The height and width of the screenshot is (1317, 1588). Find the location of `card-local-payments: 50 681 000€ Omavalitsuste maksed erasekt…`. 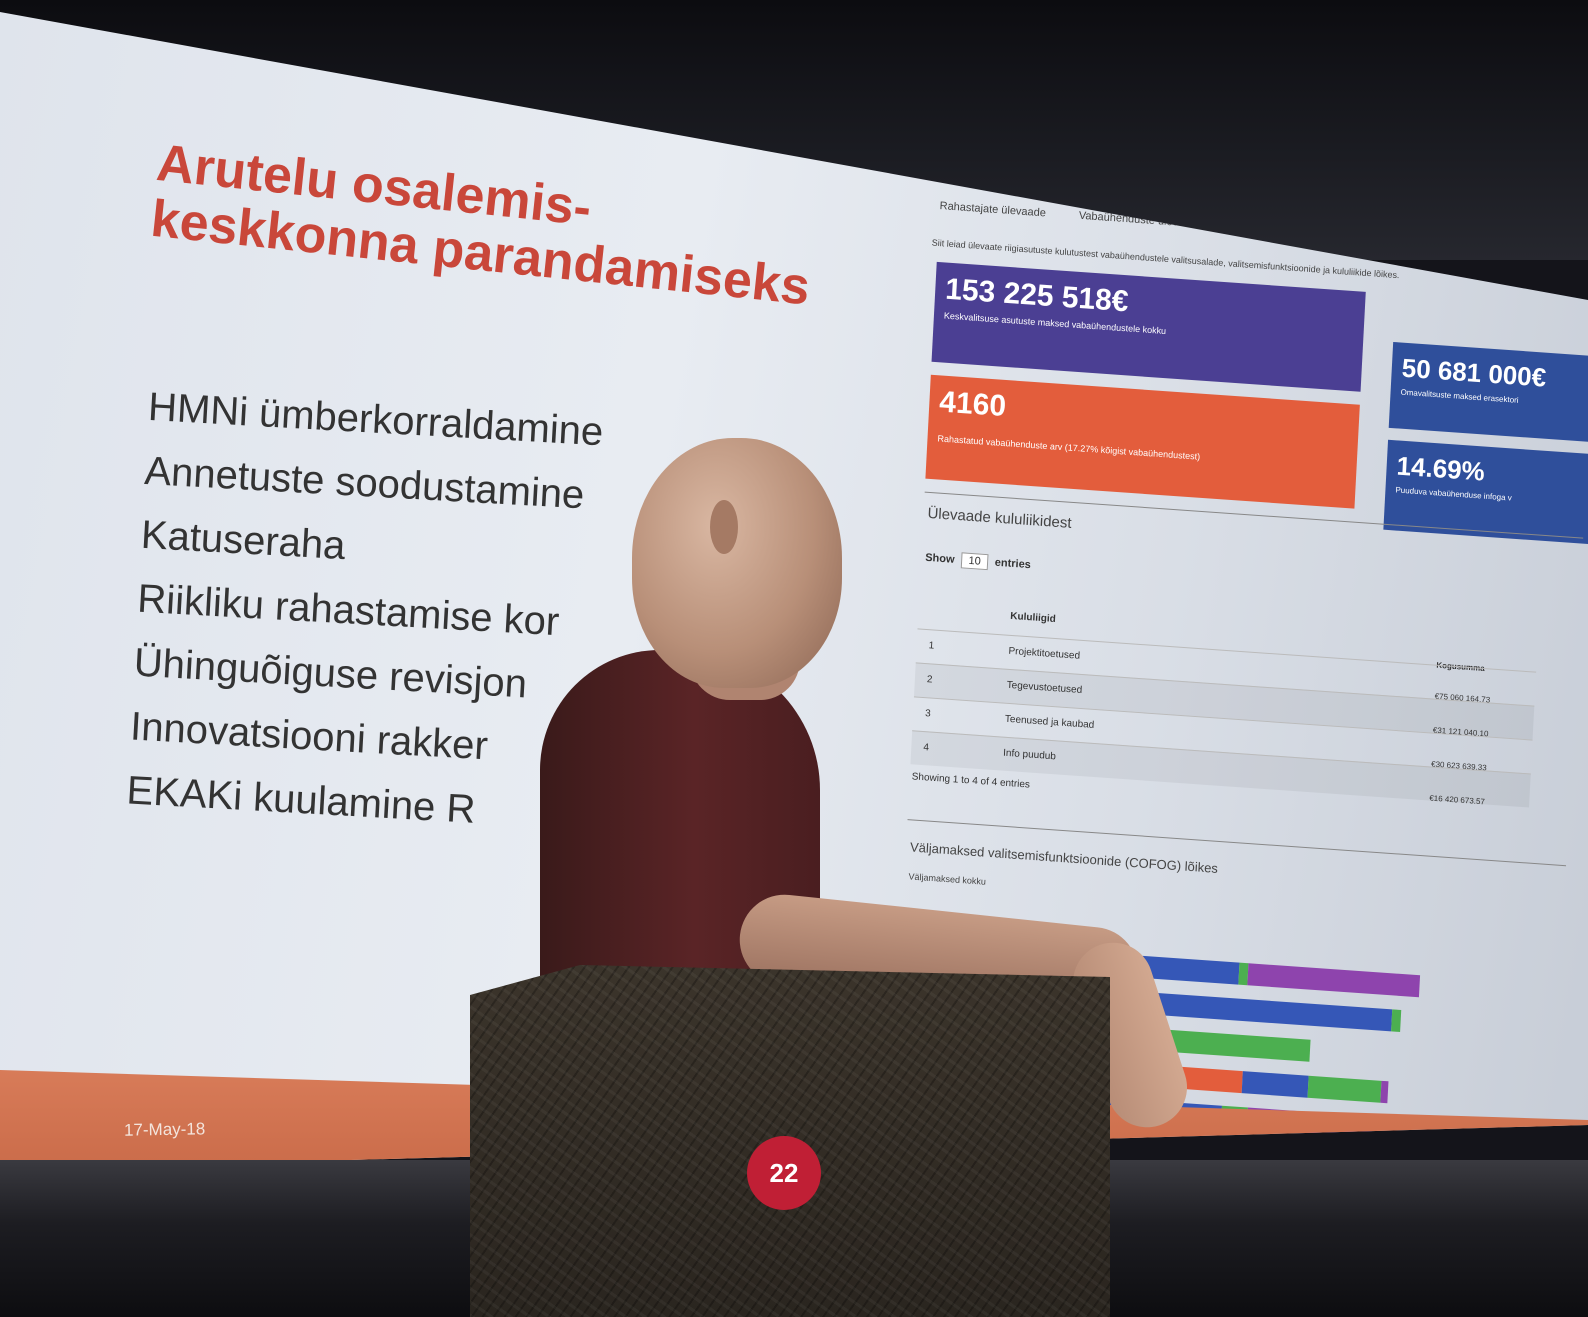

card-local-payments: 50 681 000€ Omavalitsuste maksed erasekt… is located at coordinates (1488, 393).